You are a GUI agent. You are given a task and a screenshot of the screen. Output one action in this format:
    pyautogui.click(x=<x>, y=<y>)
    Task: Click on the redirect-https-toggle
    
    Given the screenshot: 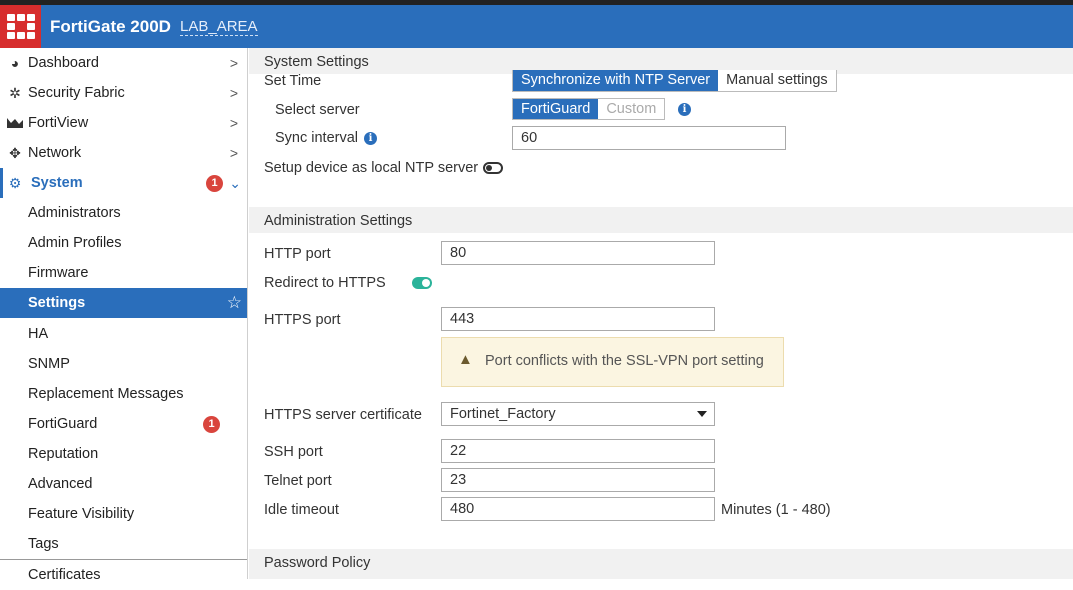 What is the action you would take?
    pyautogui.click(x=422, y=283)
    